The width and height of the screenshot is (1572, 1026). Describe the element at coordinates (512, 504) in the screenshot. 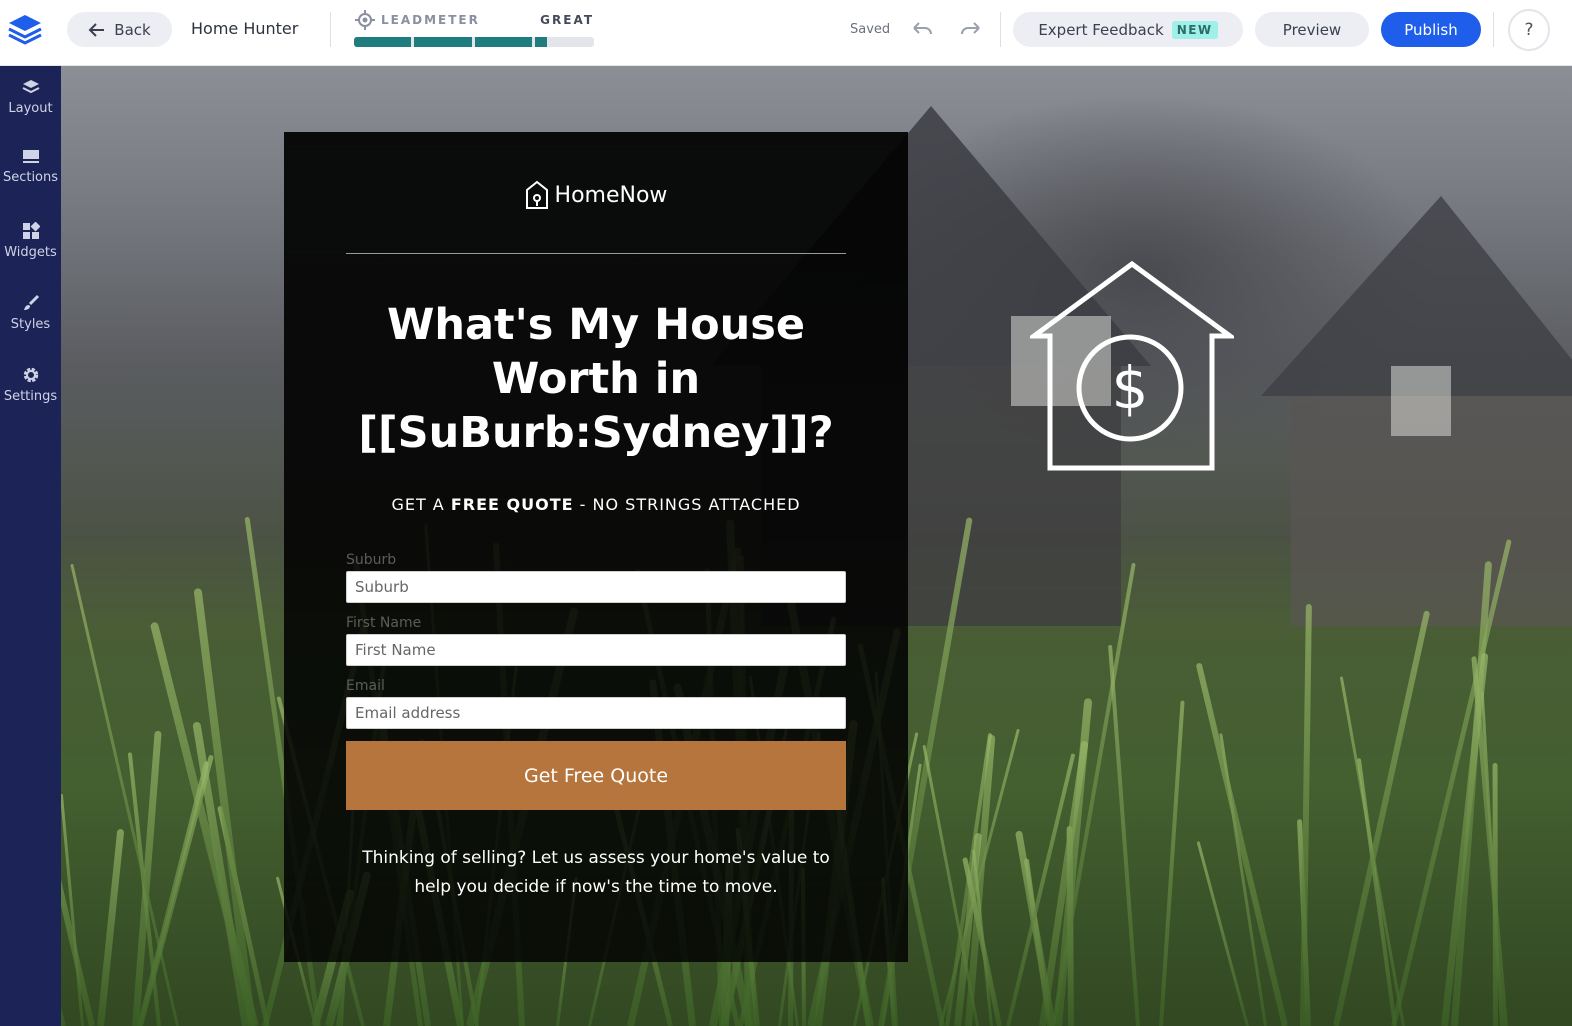

I see `subheadline-emphasis: FREE QUOTE` at that location.